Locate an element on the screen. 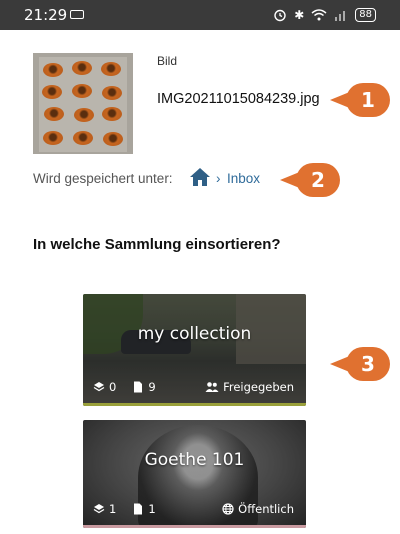 The image size is (400, 534). status-icons: ✱ 88 is located at coordinates (324, 15).